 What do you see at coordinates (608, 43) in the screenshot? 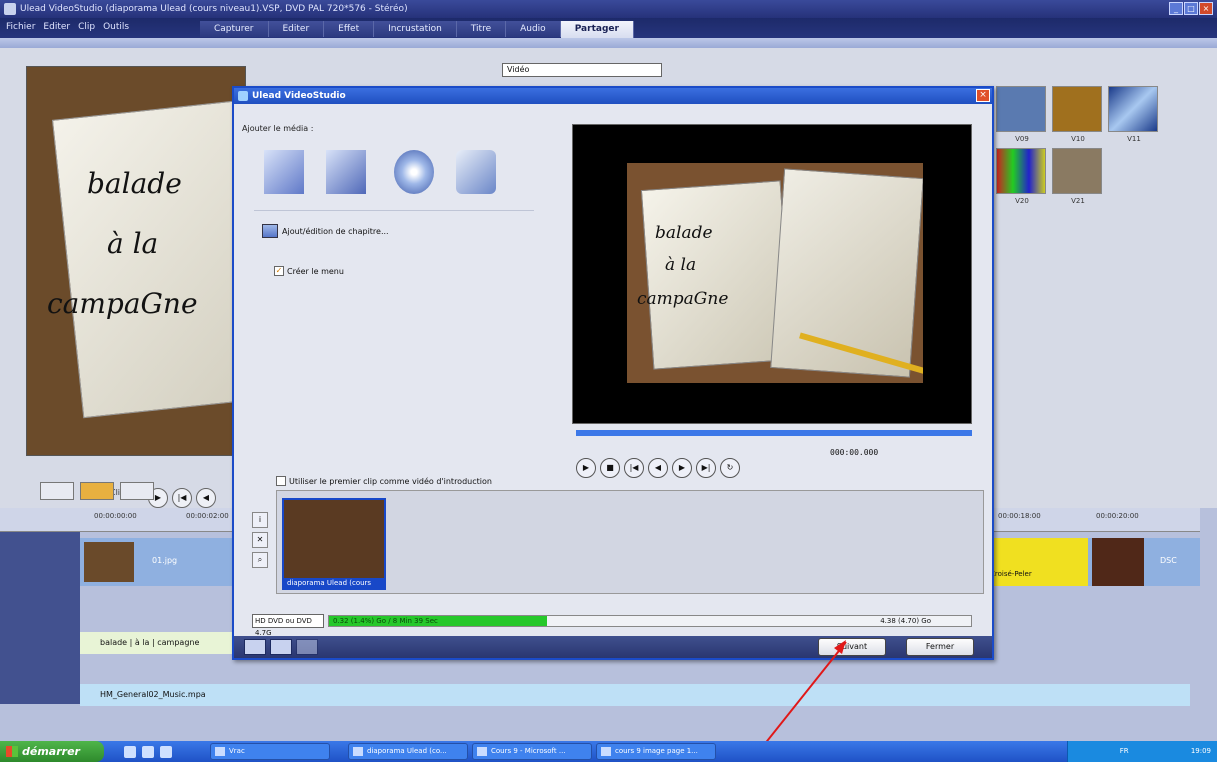
I see `tab-stripe` at bounding box center [608, 43].